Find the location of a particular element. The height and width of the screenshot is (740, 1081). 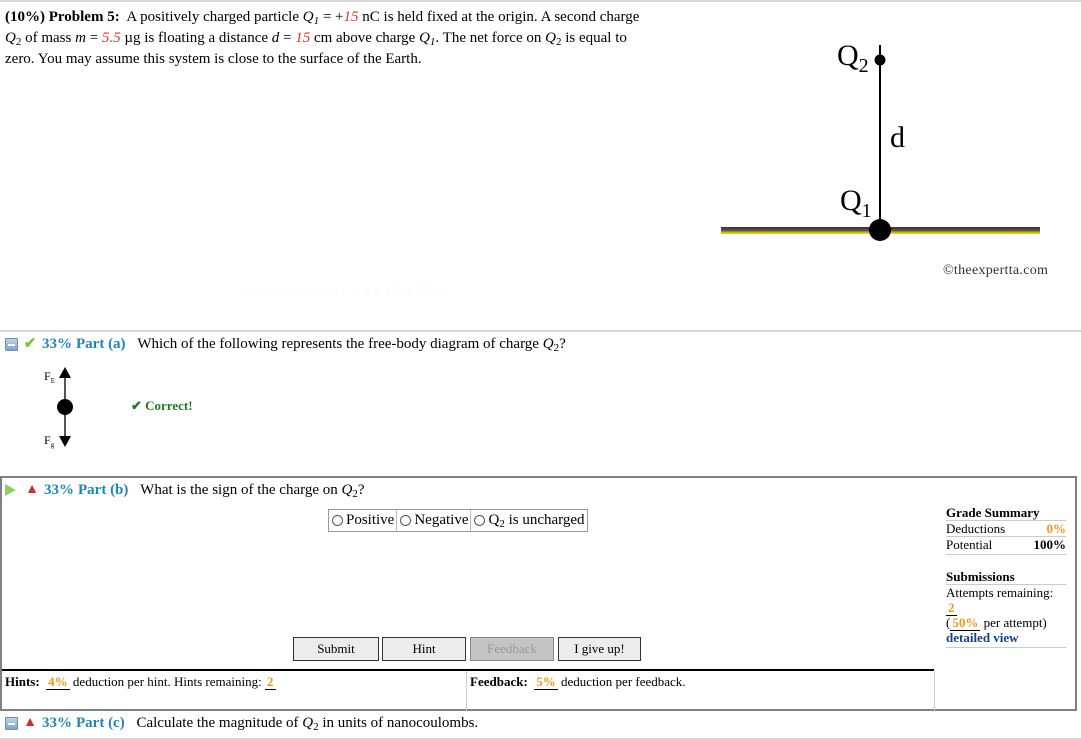

q2-label: Q2 is located at coordinates (853, 58).